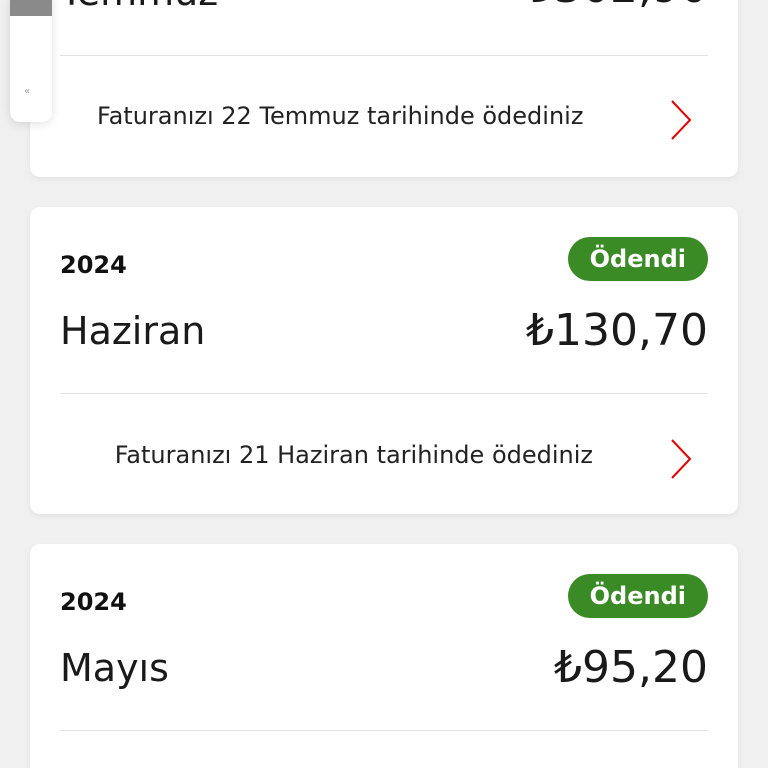  Describe the element at coordinates (133, 331) in the screenshot. I see `bill-month: Haziran` at that location.